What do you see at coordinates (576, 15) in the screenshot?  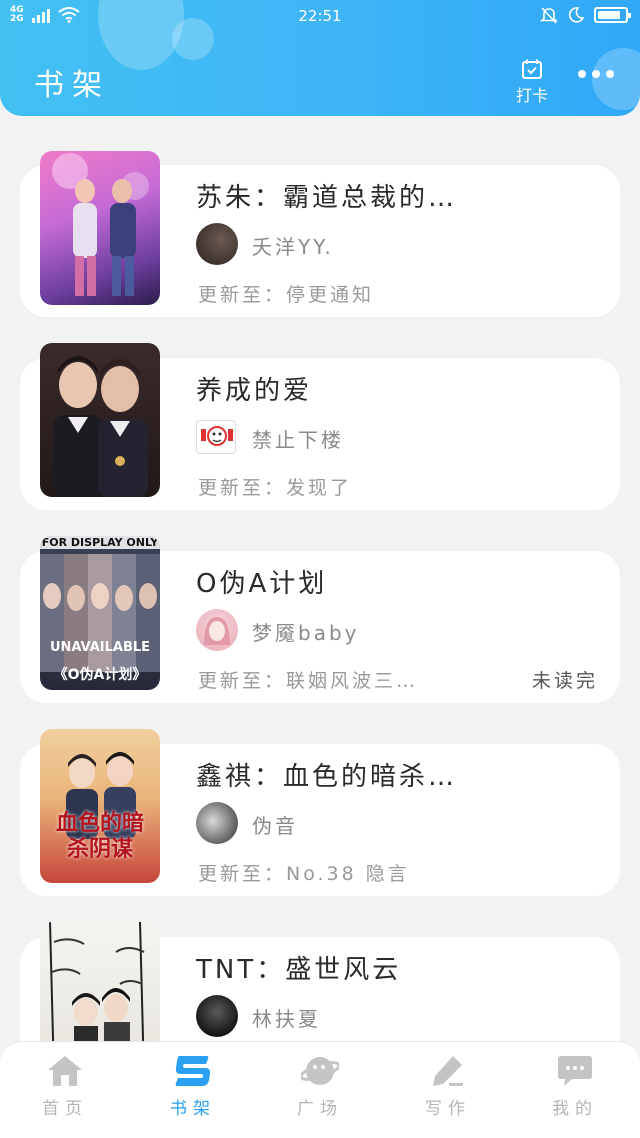 I see `moon-icon` at bounding box center [576, 15].